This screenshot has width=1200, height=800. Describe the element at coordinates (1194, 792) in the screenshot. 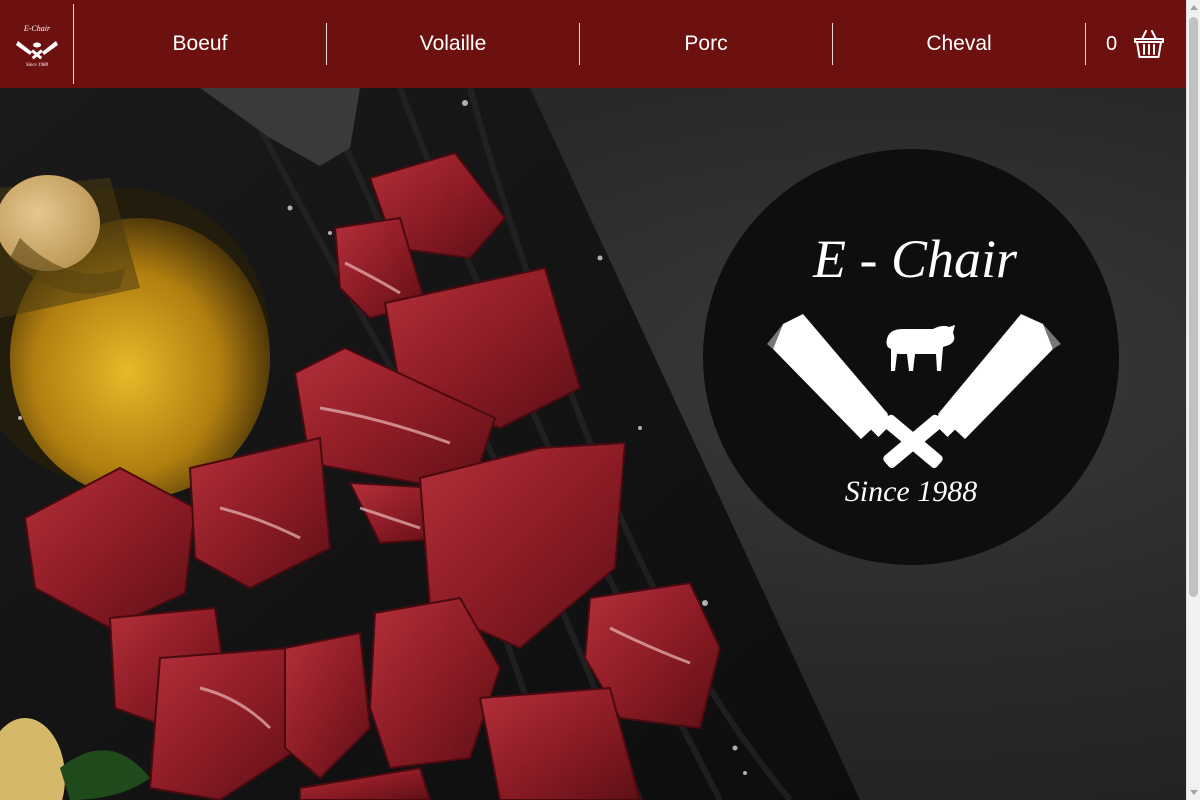

I see `scroll-down-arrow-icon` at that location.